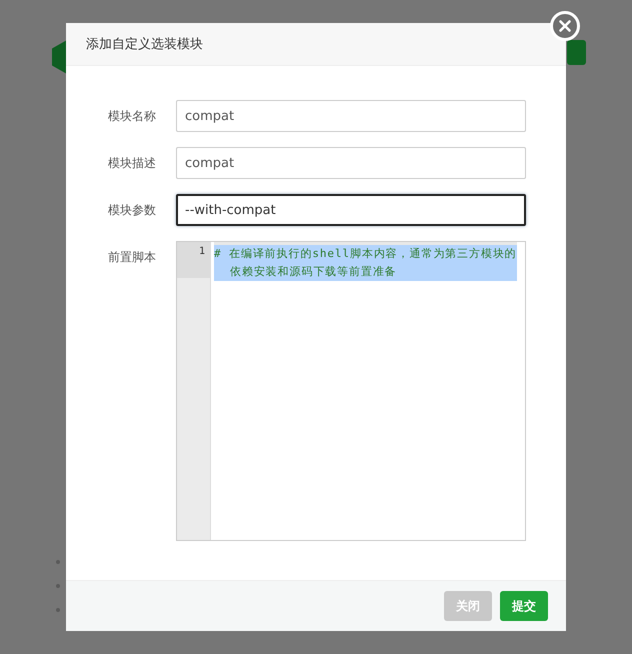 This screenshot has width=632, height=654. What do you see at coordinates (565, 26) in the screenshot?
I see `close-icon` at bounding box center [565, 26].